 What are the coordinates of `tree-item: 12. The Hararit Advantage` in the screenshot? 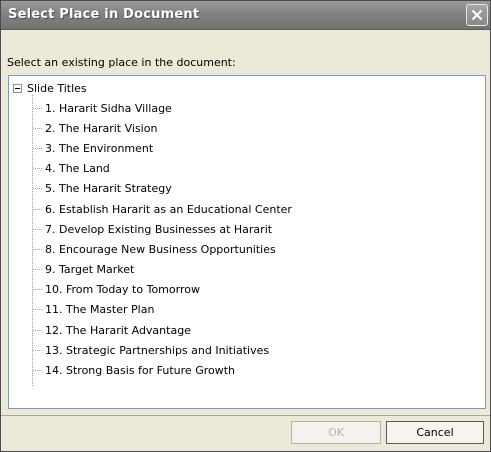 It's located at (162, 330).